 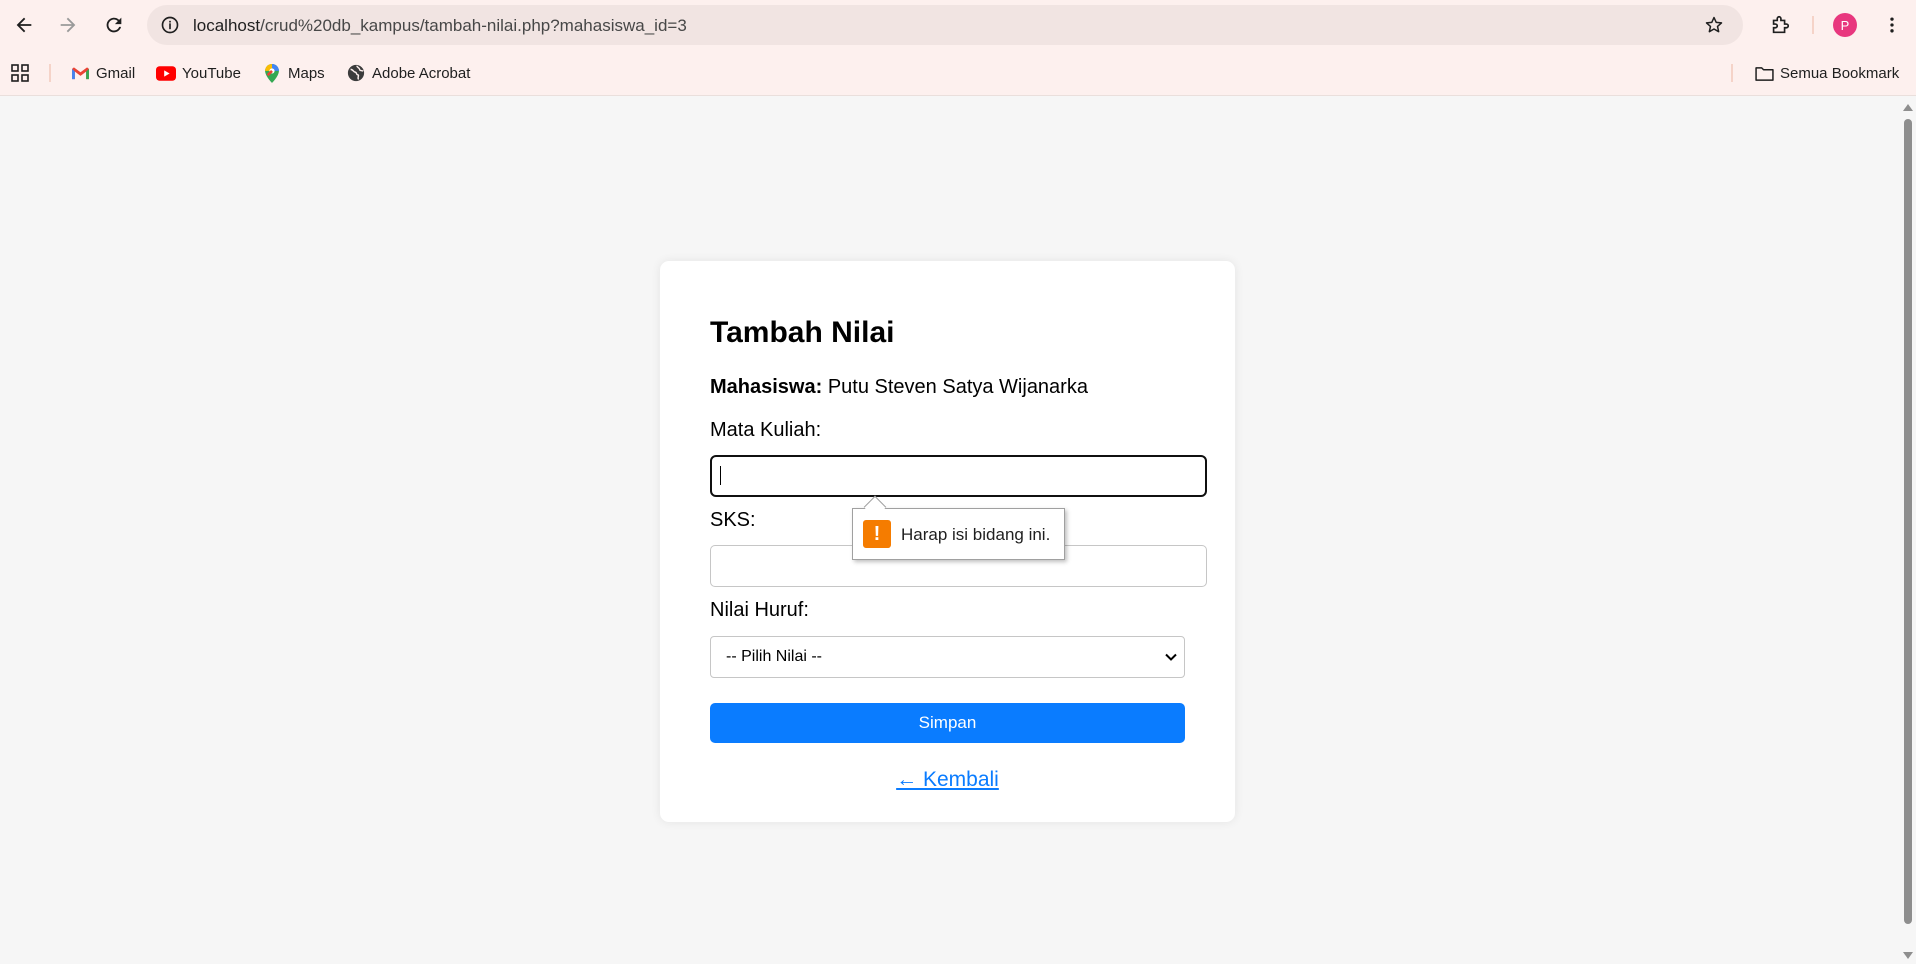 What do you see at coordinates (1780, 25) in the screenshot?
I see `extensions-icon` at bounding box center [1780, 25].